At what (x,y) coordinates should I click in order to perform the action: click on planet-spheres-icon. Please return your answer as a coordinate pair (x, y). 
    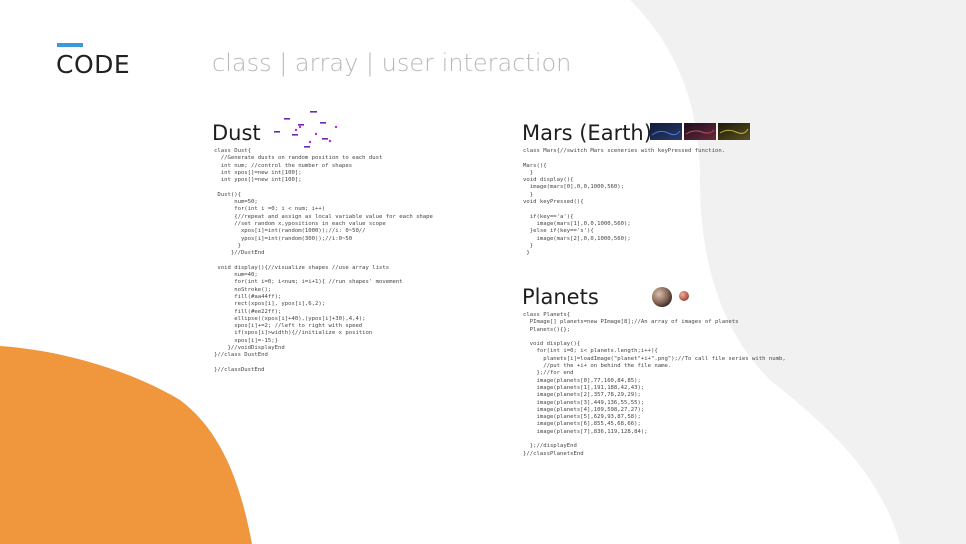
    Looking at the image, I should click on (670, 297).